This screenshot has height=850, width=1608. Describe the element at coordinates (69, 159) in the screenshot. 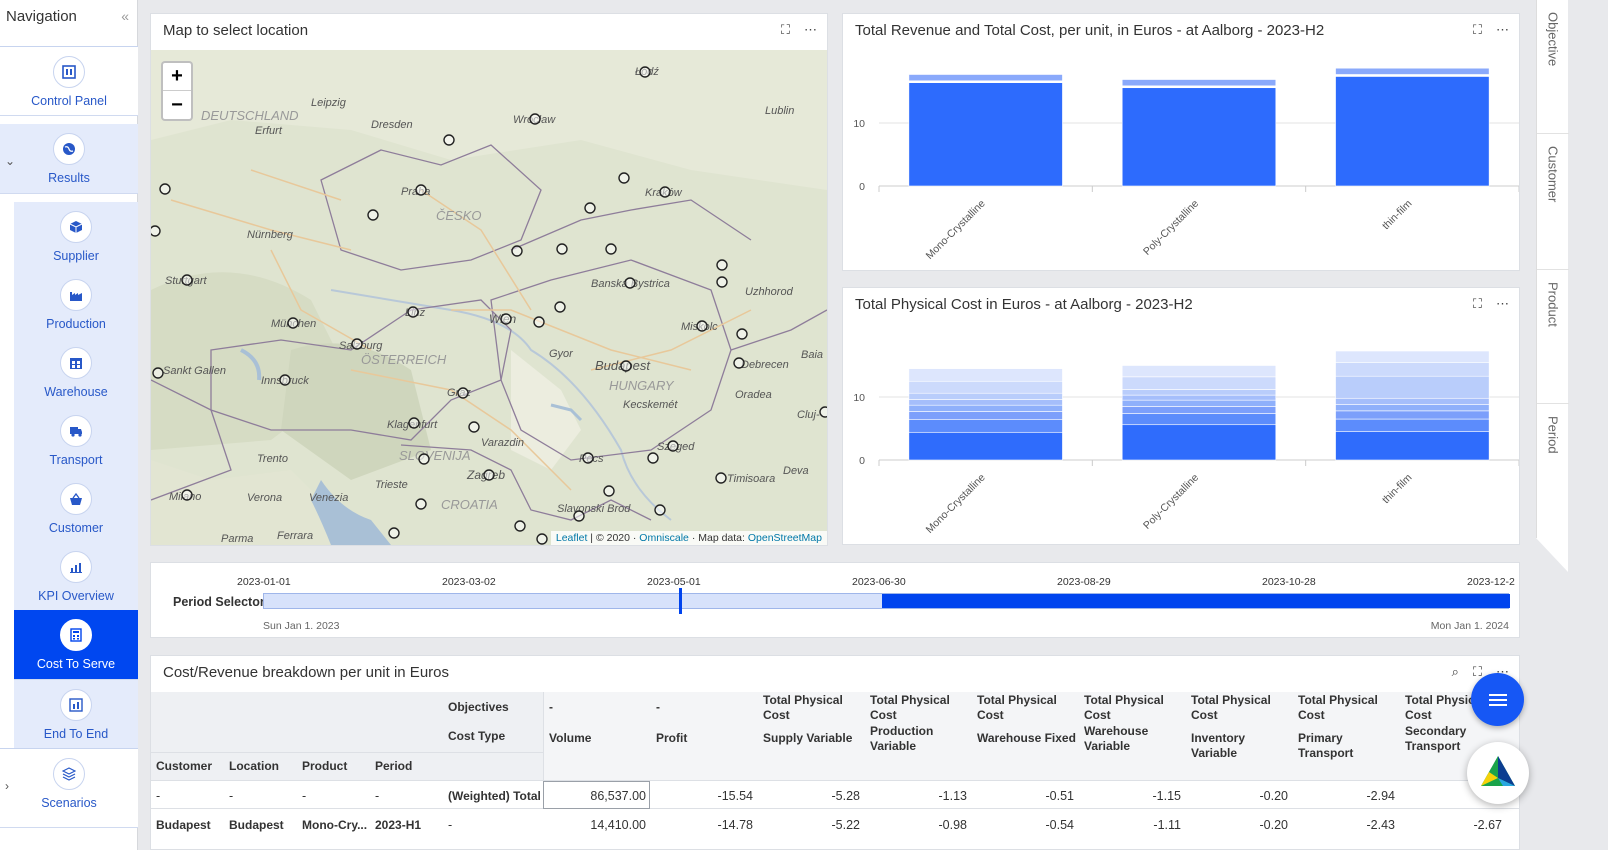

I see `nav-item-results: ⌄ Results` at that location.